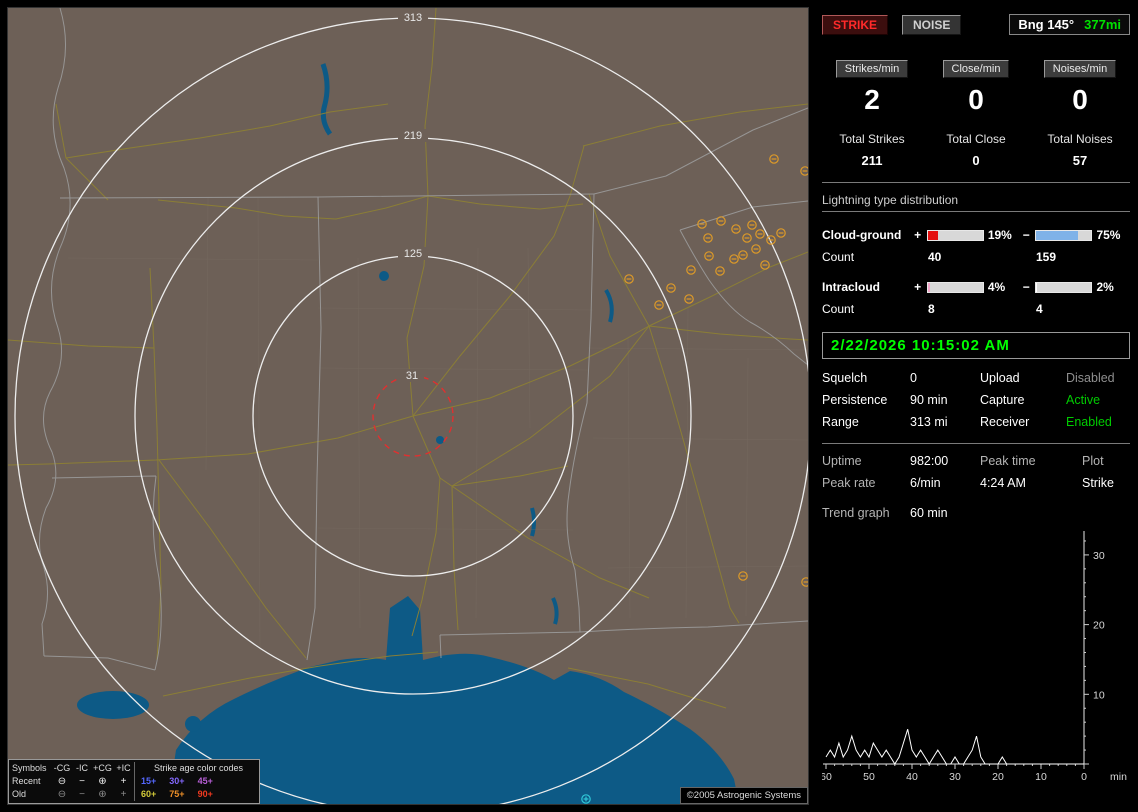  Describe the element at coordinates (413, 254) in the screenshot. I see `range-ring-label-third: 125` at that location.